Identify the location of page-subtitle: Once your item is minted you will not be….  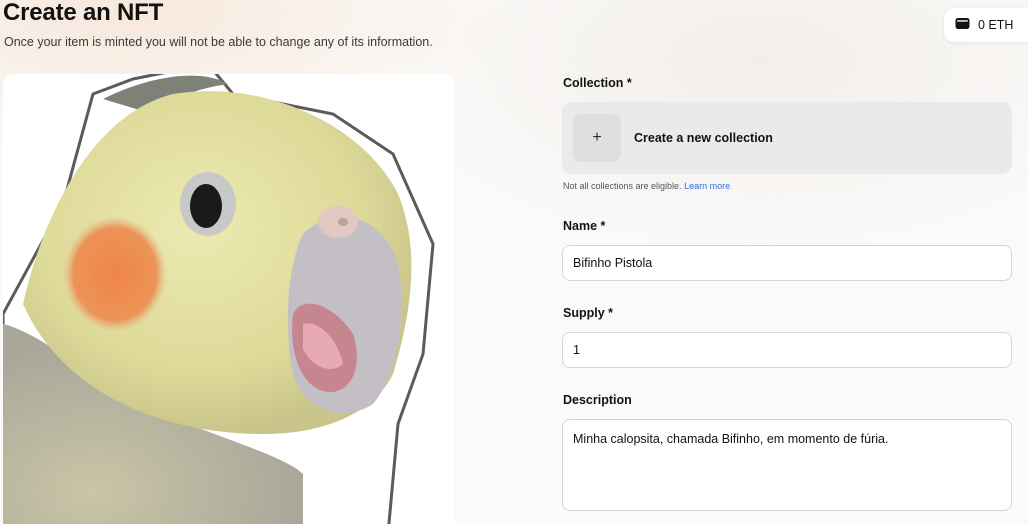
(218, 42).